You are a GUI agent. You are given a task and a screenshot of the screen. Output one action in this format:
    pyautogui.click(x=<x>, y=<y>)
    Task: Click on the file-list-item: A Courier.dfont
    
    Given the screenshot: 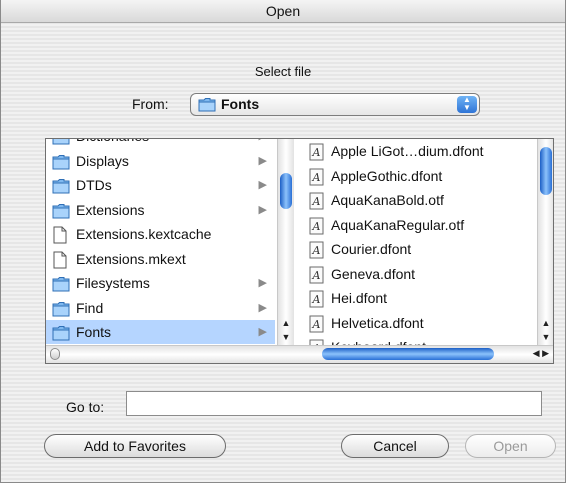 What is the action you would take?
    pyautogui.click(x=409, y=249)
    